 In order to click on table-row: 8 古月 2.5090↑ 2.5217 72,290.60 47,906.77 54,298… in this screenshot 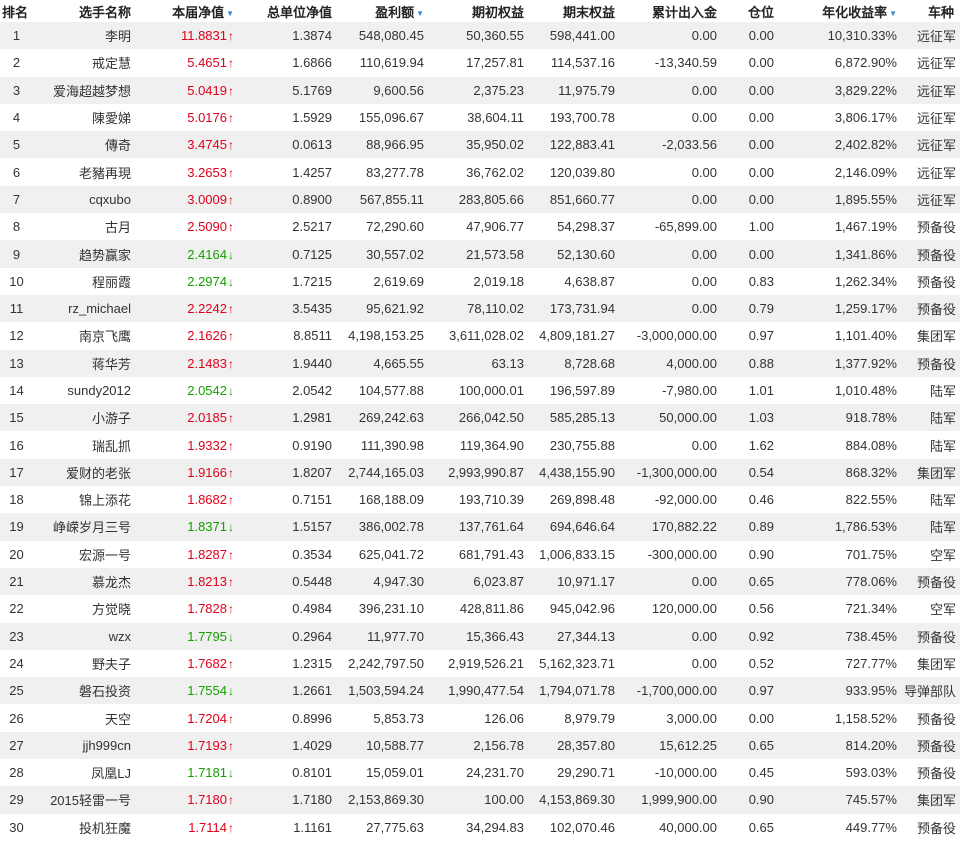, I will do `click(480, 227)`.